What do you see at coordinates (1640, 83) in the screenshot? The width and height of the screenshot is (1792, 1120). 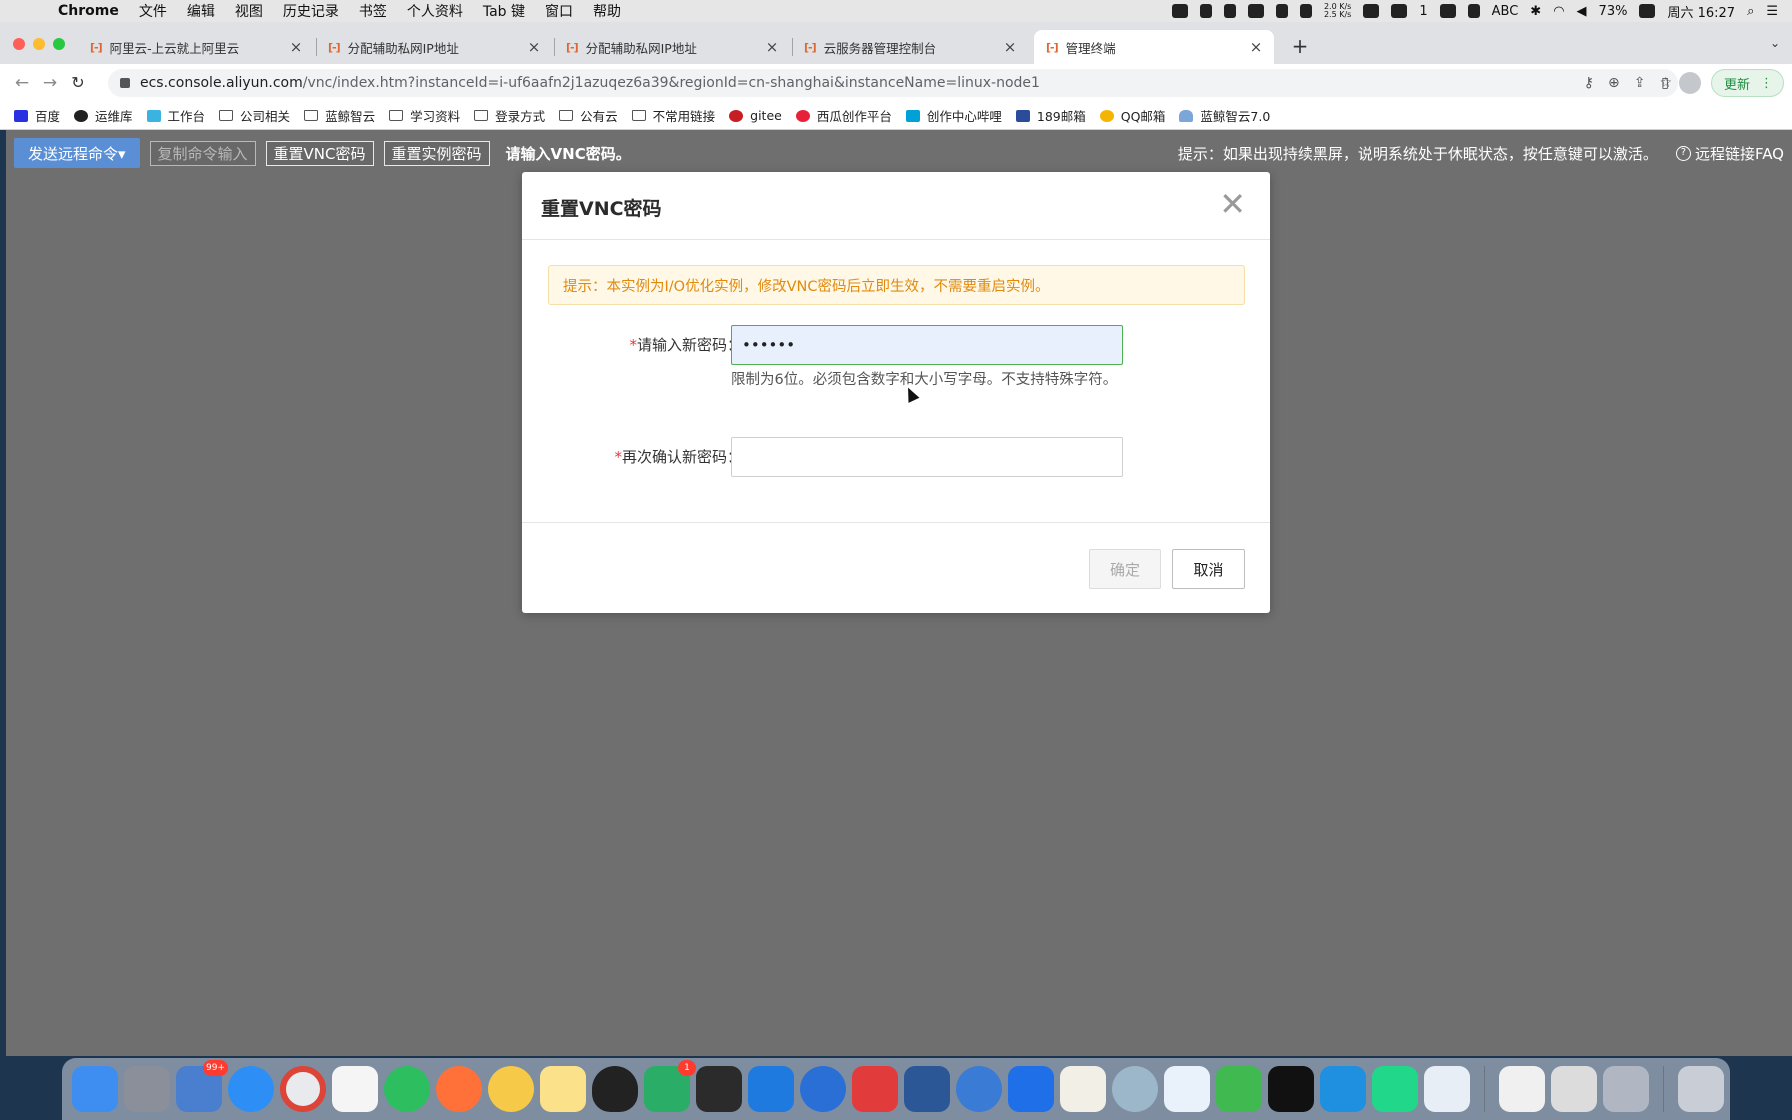 I see `share-icon: ⇪` at bounding box center [1640, 83].